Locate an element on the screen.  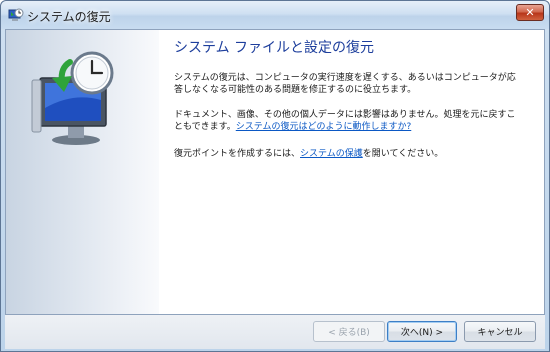
close-button: ✕ is located at coordinates (530, 12).